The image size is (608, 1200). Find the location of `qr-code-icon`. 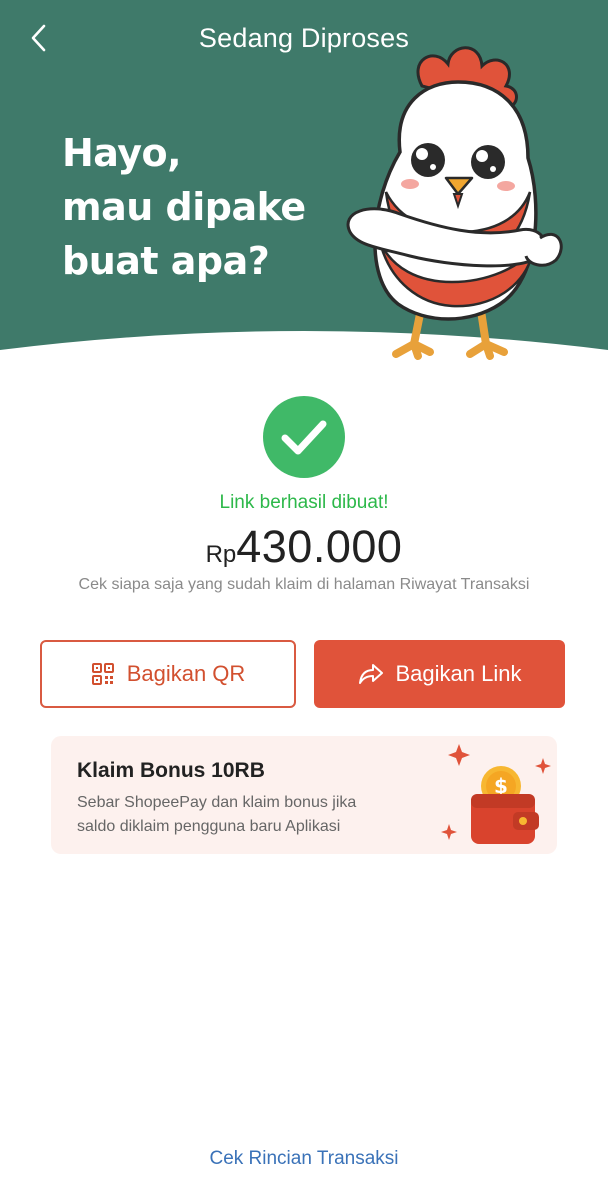

qr-code-icon is located at coordinates (103, 674).